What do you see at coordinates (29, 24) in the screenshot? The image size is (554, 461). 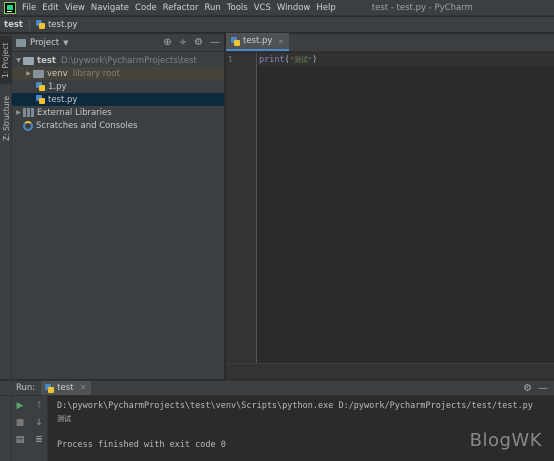 I see `breadcrumb-separator` at bounding box center [29, 24].